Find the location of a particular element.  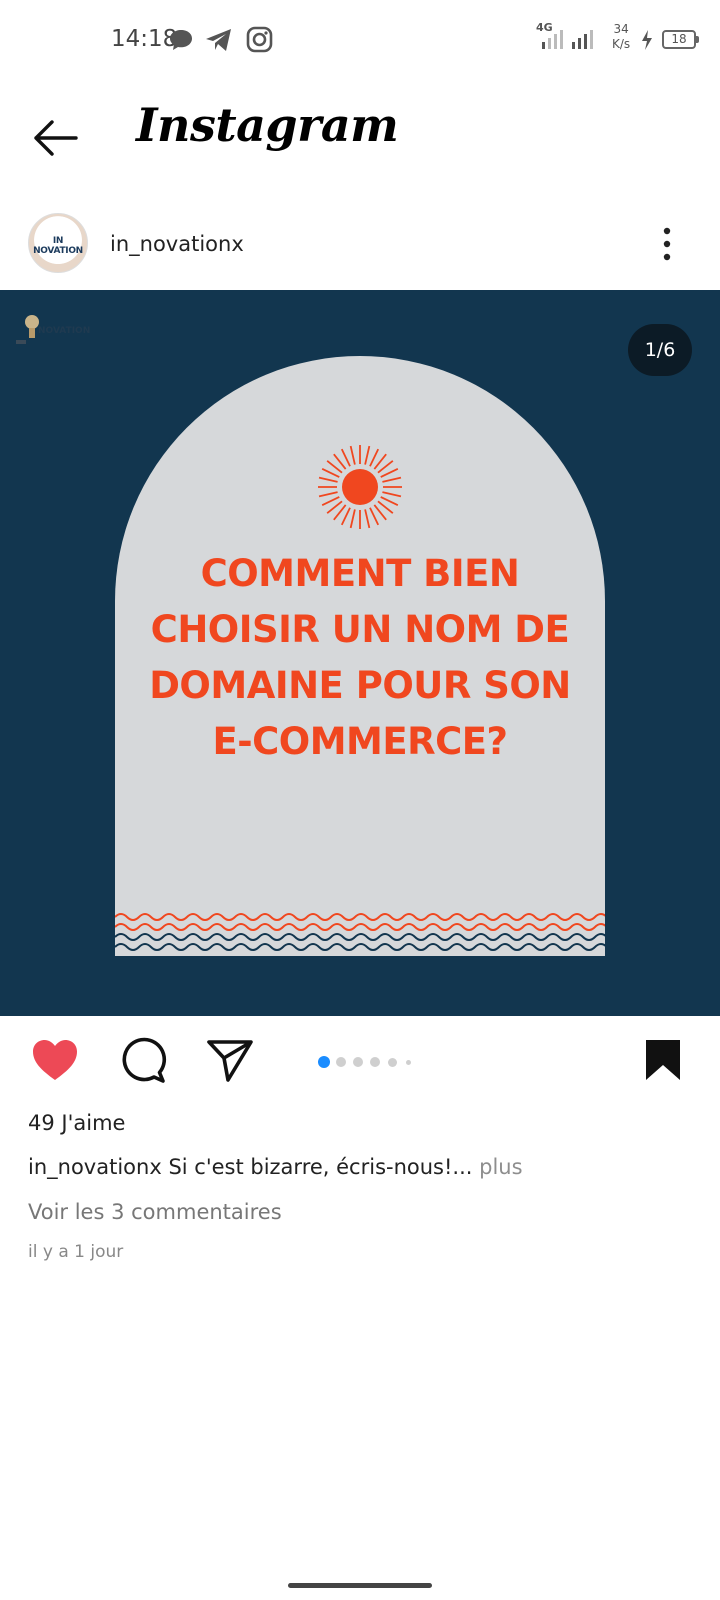

avatar: IN NOVATION is located at coordinates (58, 243).